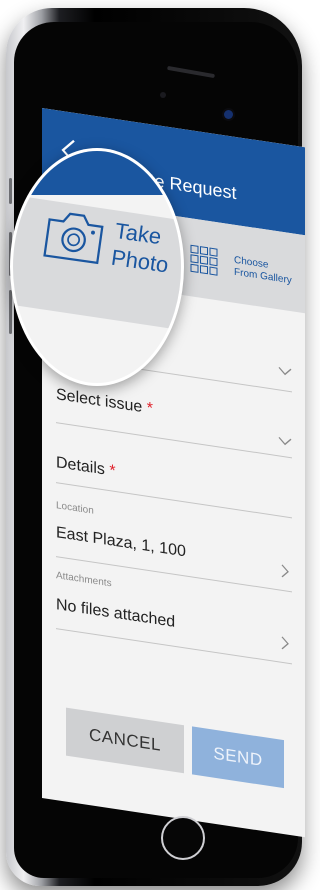 Image resolution: width=320 pixels, height=890 pixels. What do you see at coordinates (10, 312) in the screenshot?
I see `volume-down-button` at bounding box center [10, 312].